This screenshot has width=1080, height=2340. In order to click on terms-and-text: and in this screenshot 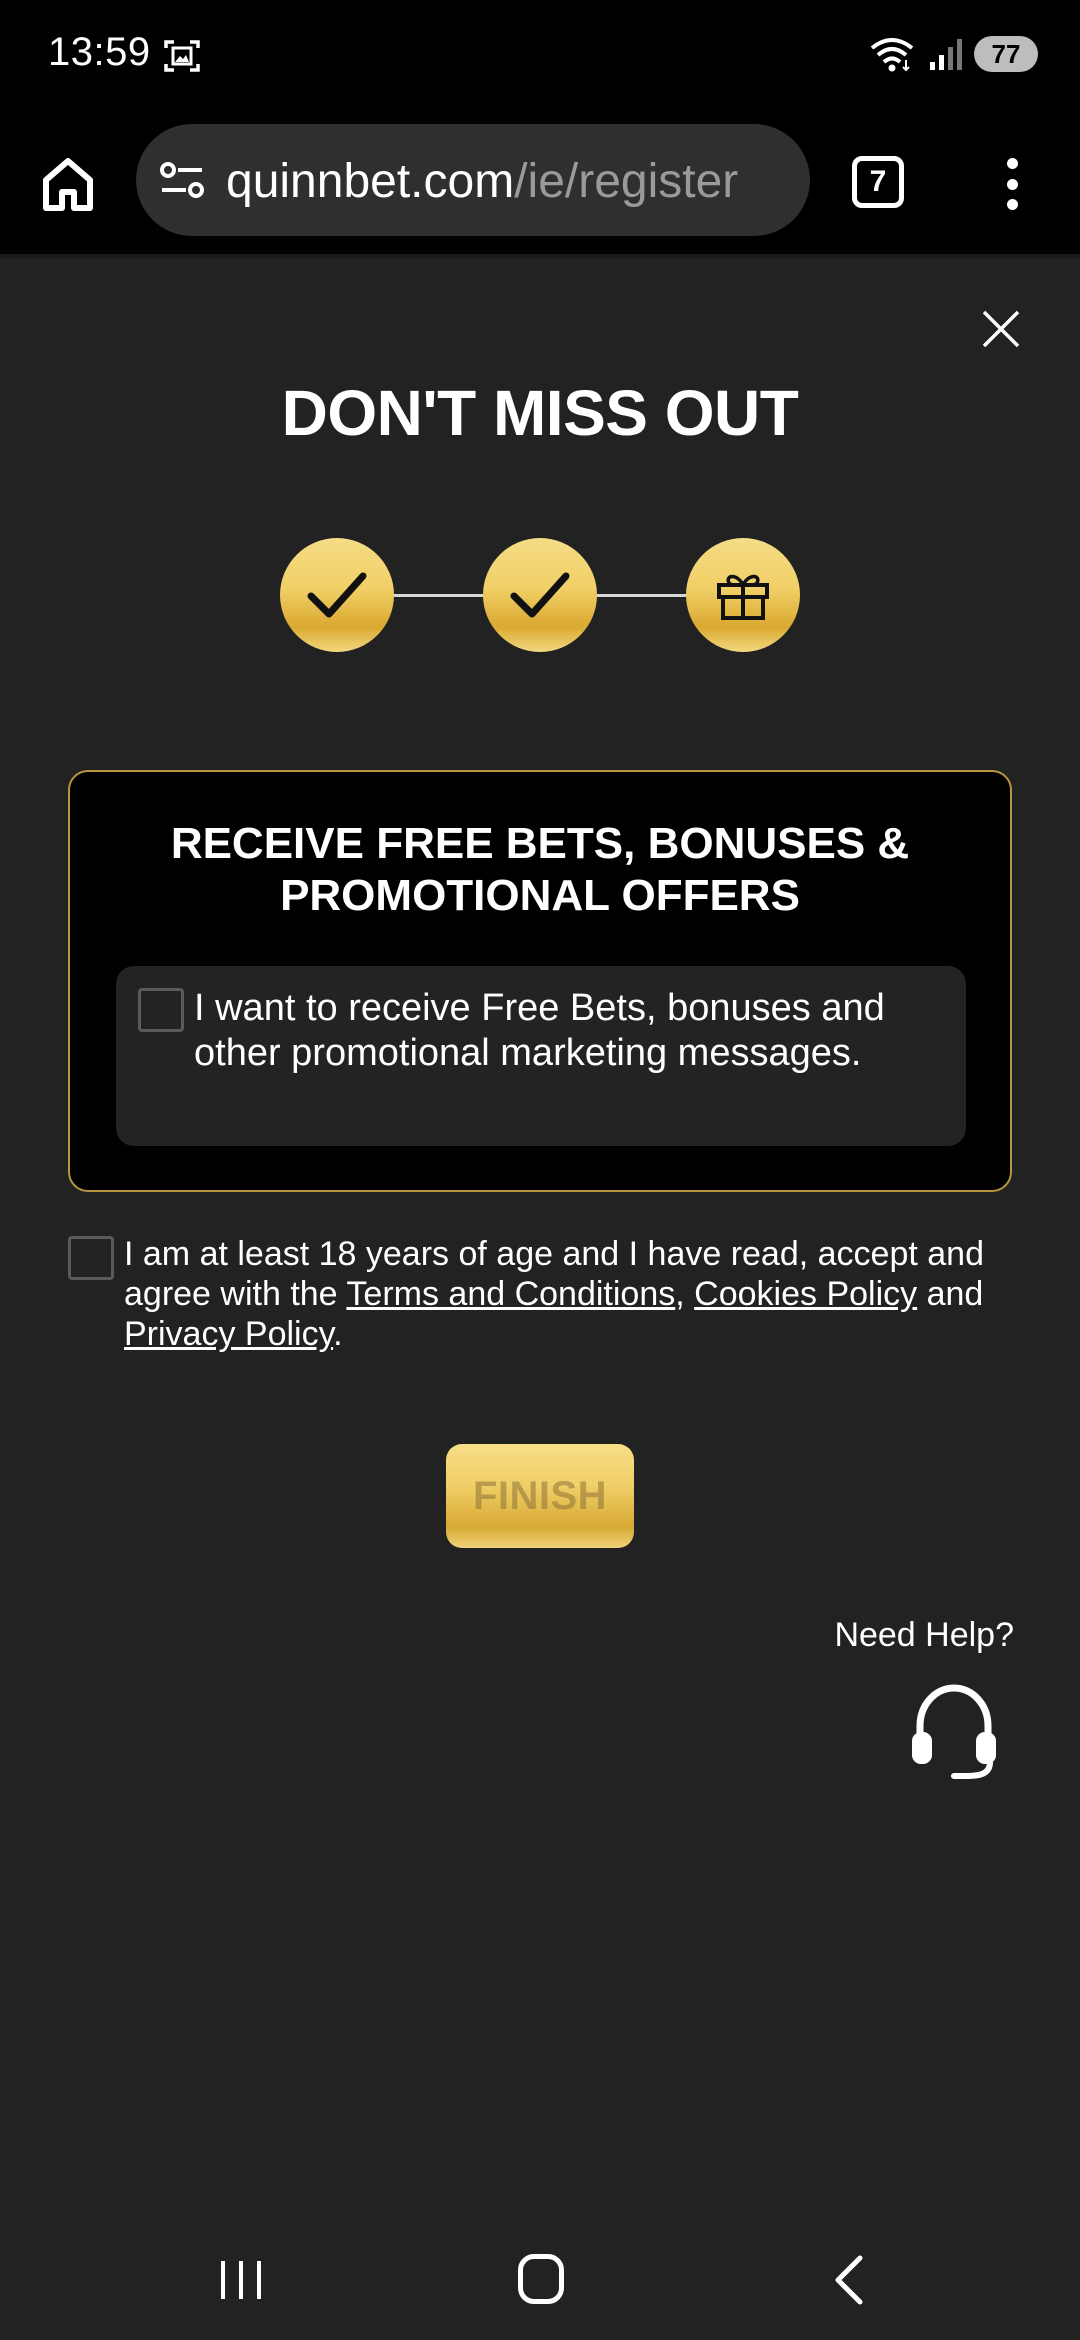, I will do `click(950, 1294)`.